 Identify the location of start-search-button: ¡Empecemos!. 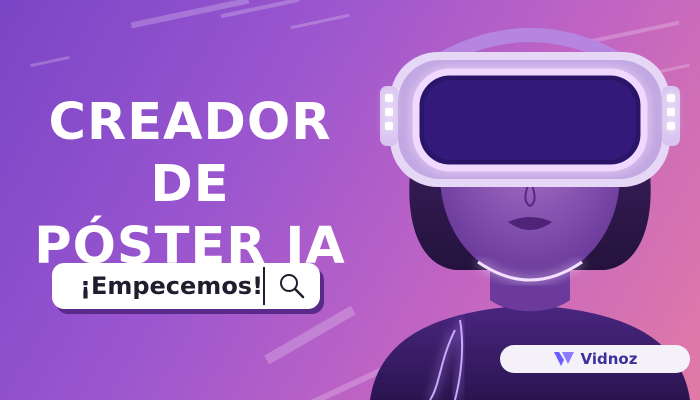
(186, 286).